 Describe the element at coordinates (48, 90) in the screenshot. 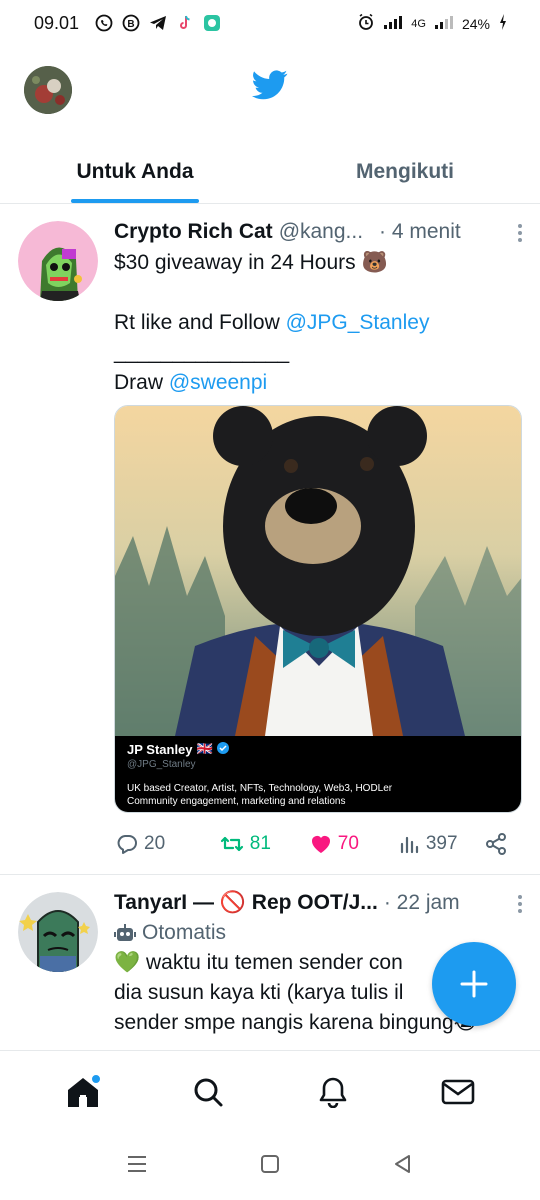

I see `profile-avatar` at that location.